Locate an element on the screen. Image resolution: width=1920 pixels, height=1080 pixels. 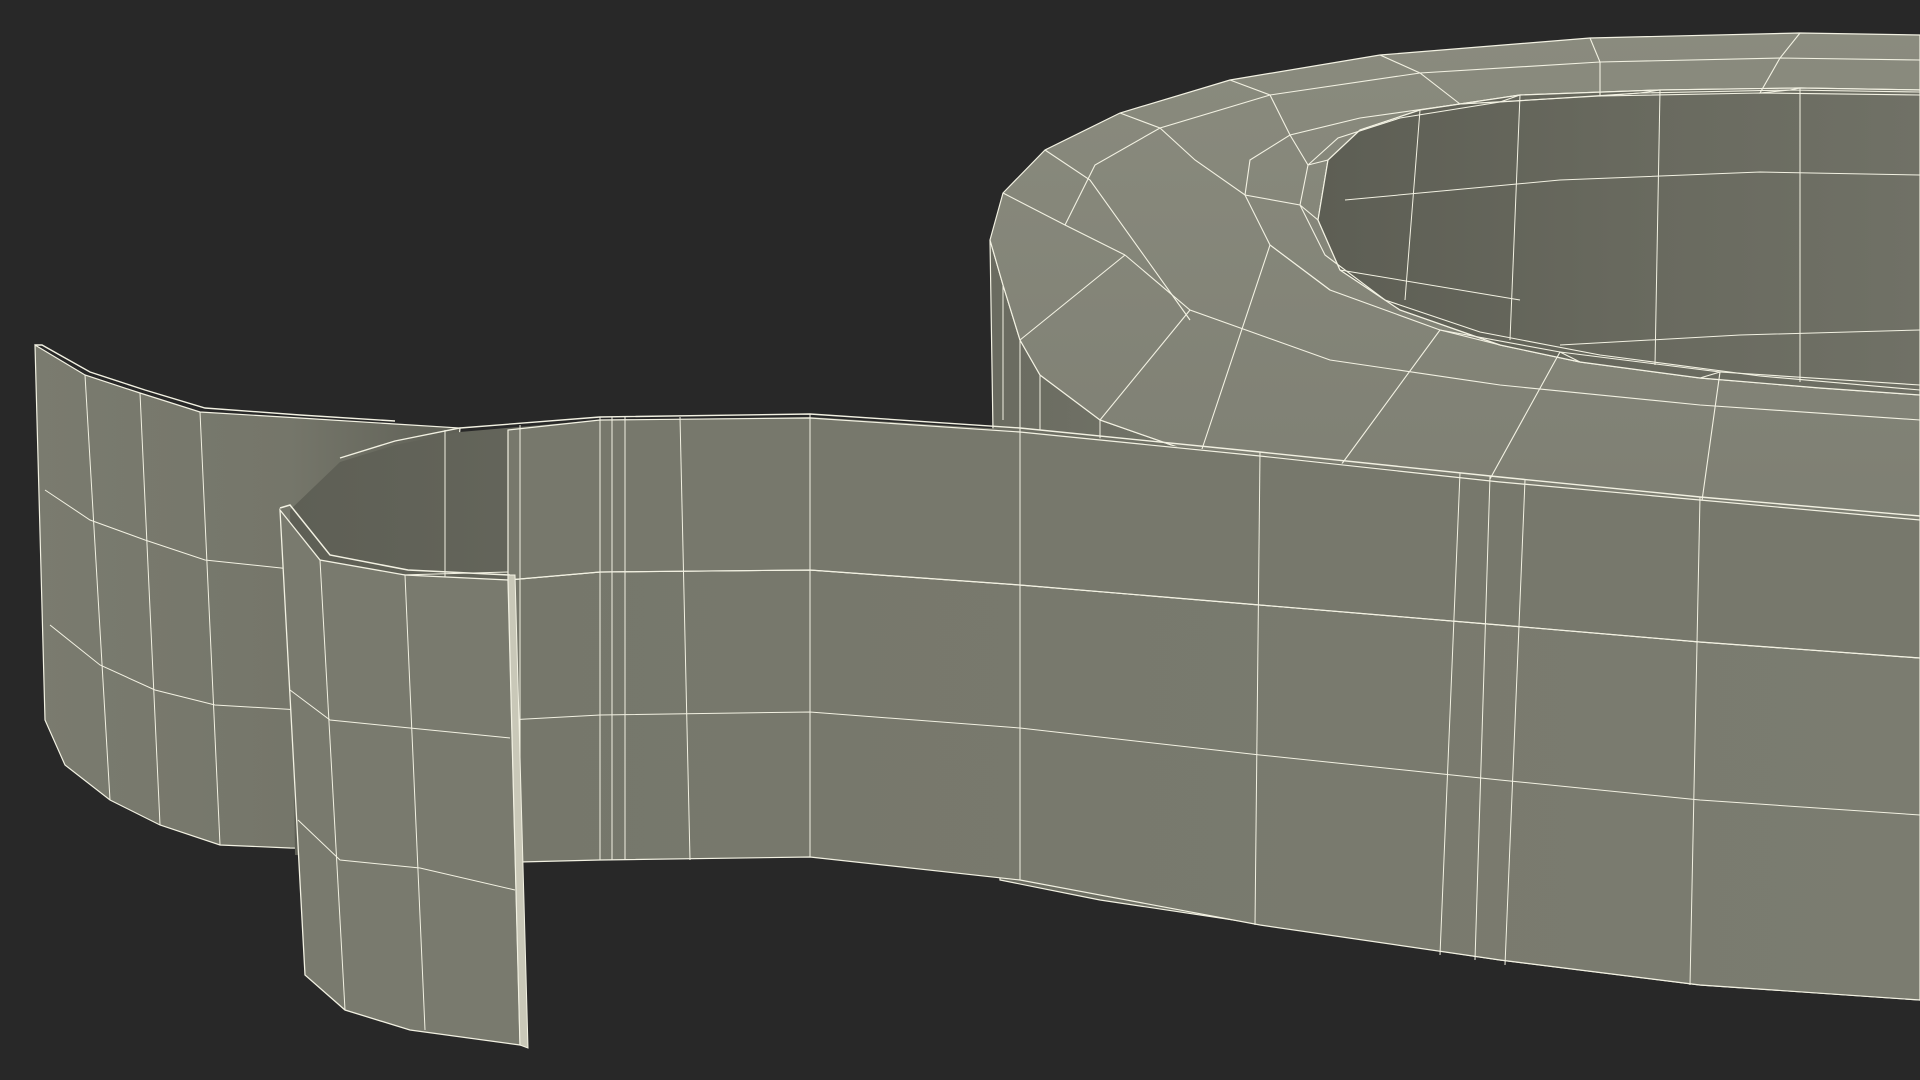
tape-strip-front-flap is located at coordinates (404, 776).